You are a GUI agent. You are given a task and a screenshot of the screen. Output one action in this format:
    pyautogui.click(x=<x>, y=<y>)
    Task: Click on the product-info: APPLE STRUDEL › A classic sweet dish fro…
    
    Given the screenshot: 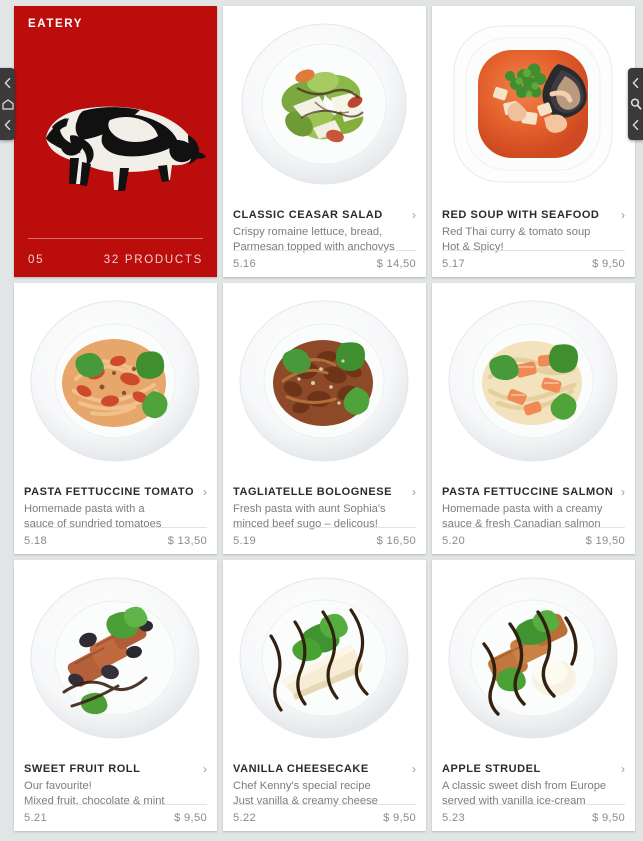 What is the action you would take?
    pyautogui.click(x=533, y=793)
    